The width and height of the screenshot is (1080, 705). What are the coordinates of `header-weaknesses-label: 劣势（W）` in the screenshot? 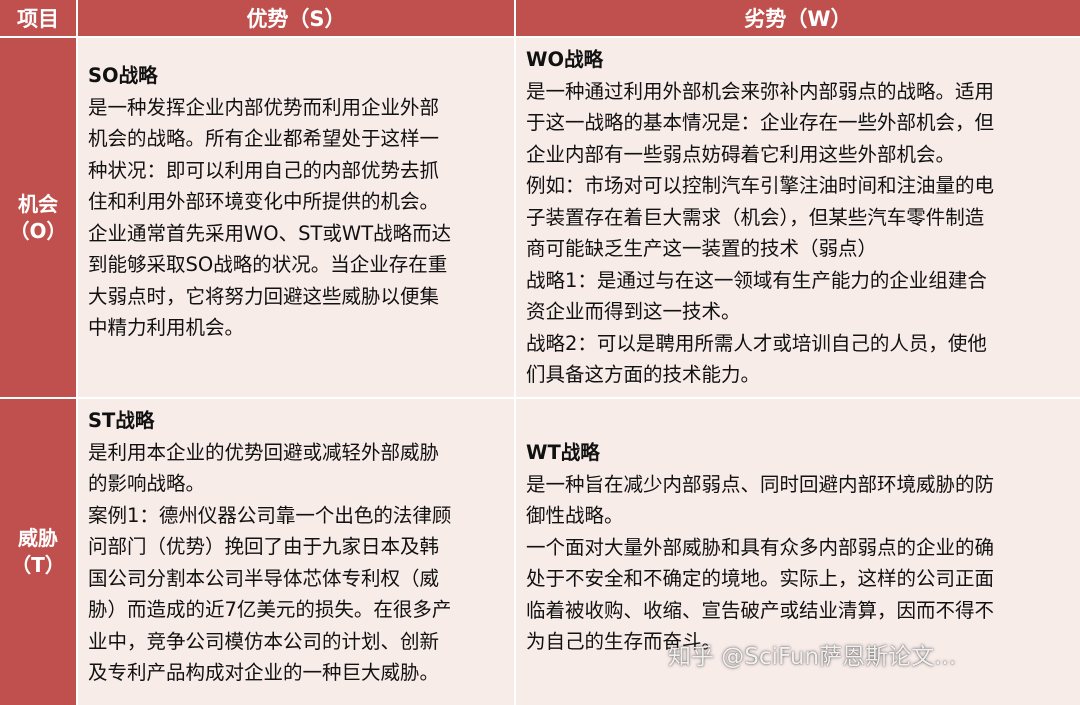 It's located at (798, 19).